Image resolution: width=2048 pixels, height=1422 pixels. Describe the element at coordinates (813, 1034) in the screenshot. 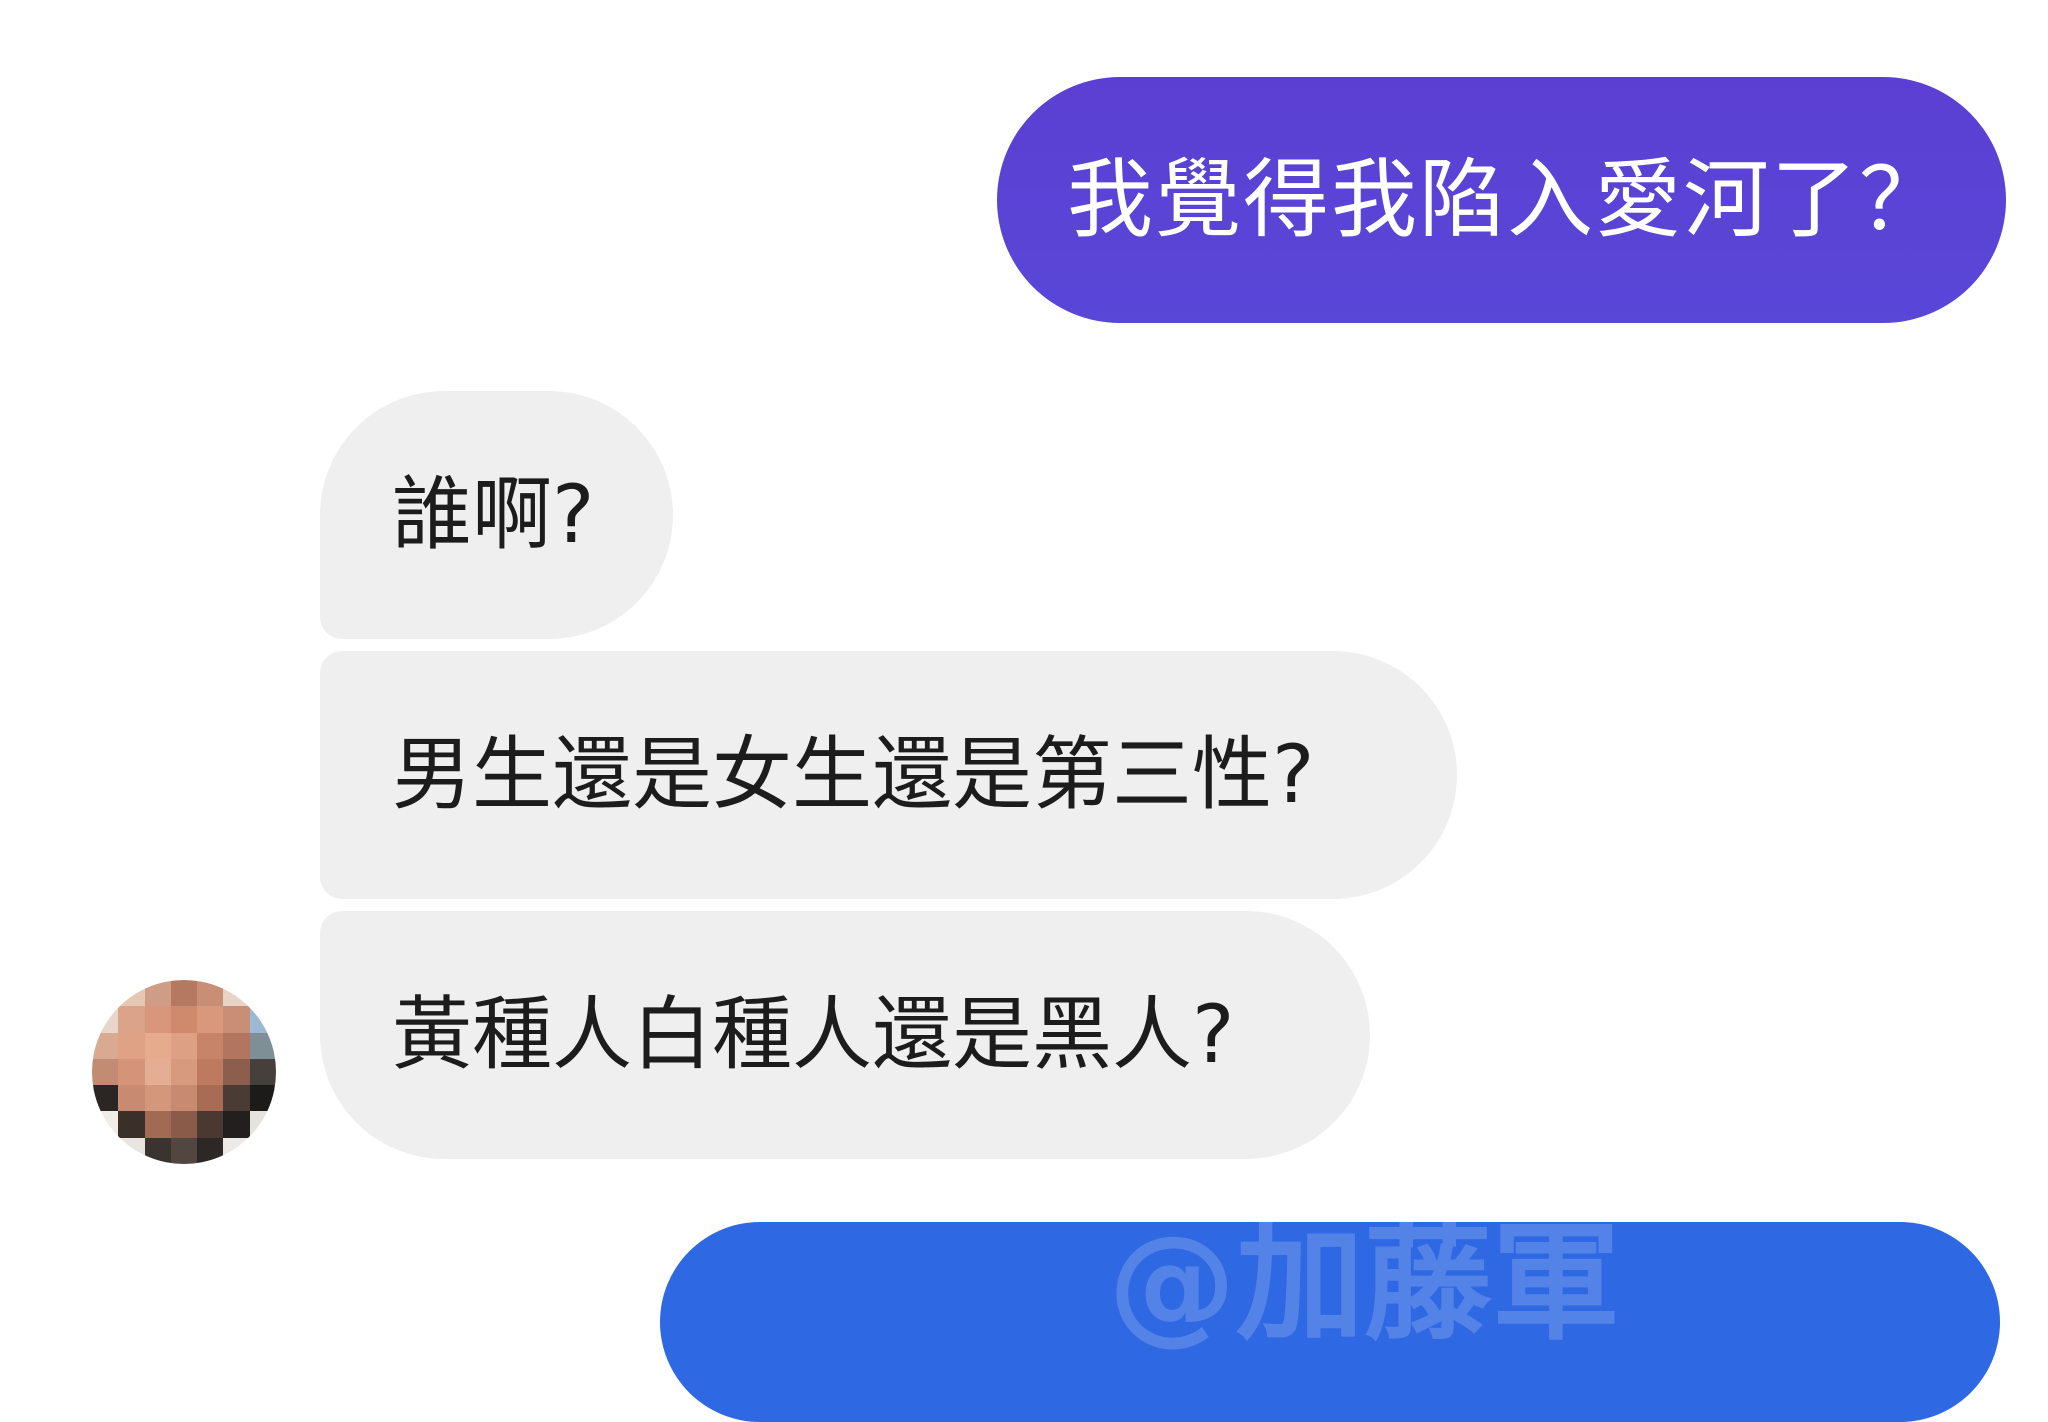

I see `message-text: 黃種人白種人還是黑人?` at that location.